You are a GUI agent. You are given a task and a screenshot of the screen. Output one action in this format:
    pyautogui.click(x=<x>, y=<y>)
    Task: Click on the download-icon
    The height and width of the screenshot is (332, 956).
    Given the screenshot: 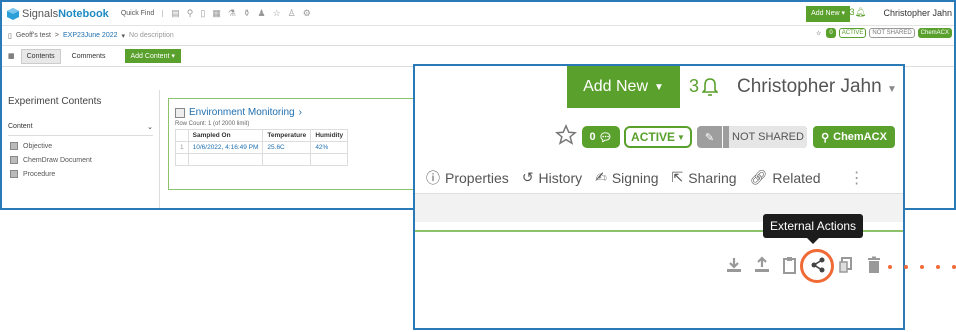 What is the action you would take?
    pyautogui.click(x=734, y=265)
    